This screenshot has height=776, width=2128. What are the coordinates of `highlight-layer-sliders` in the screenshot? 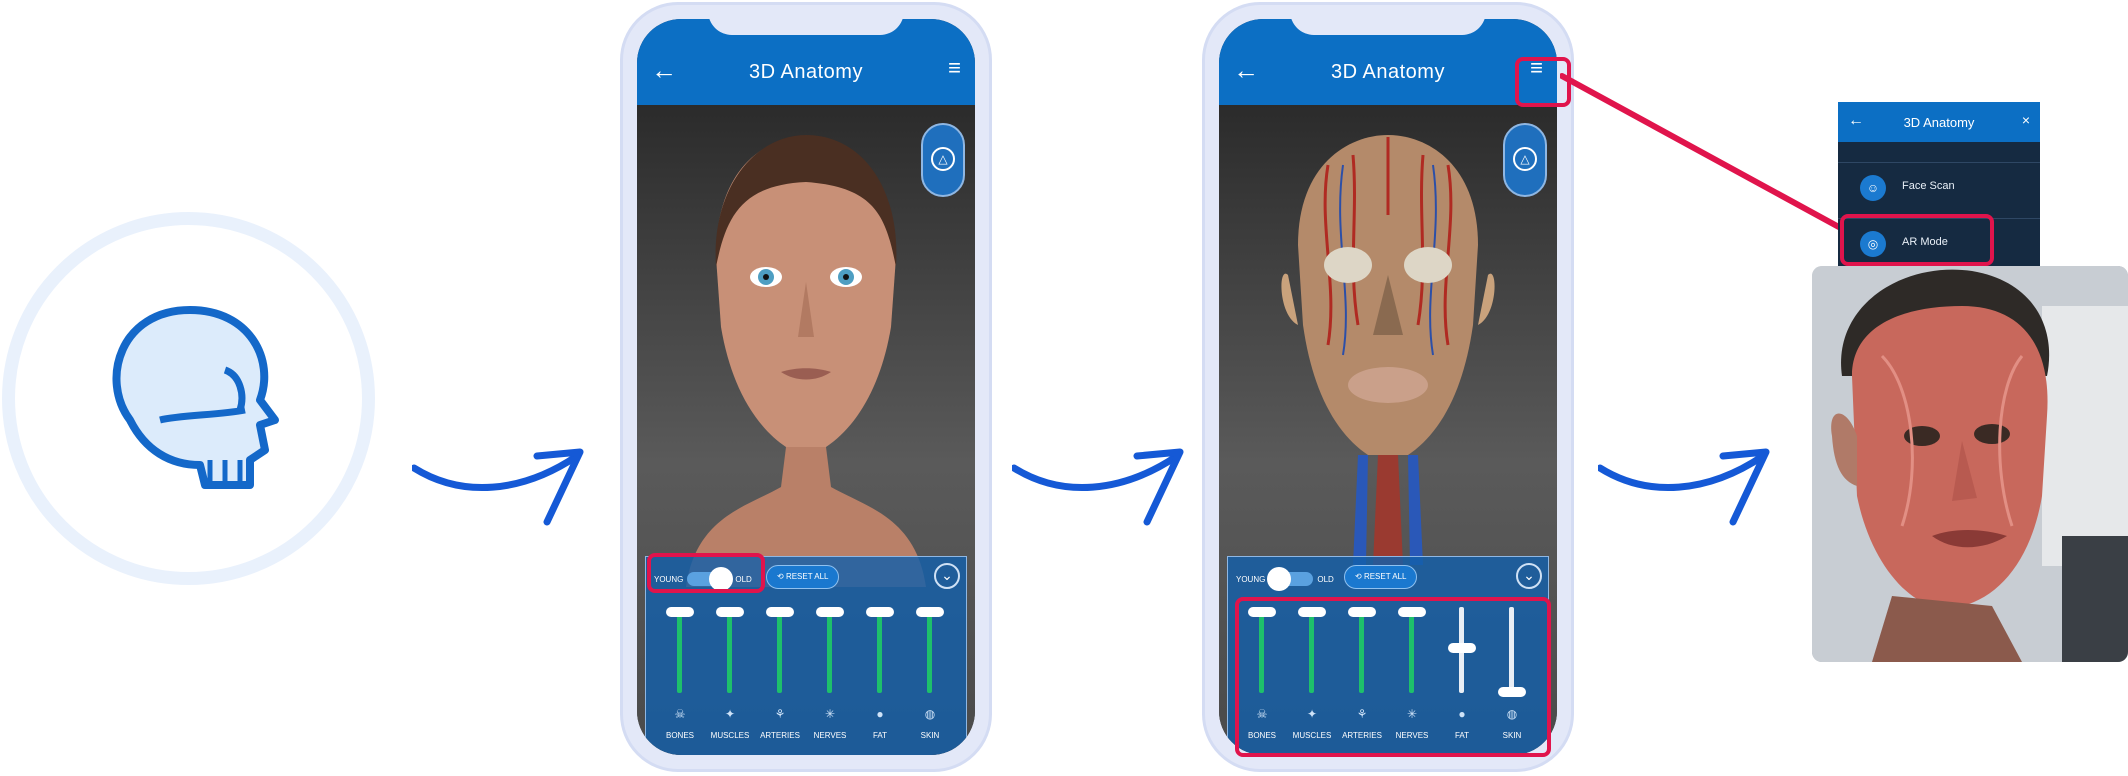 It's located at (1393, 677).